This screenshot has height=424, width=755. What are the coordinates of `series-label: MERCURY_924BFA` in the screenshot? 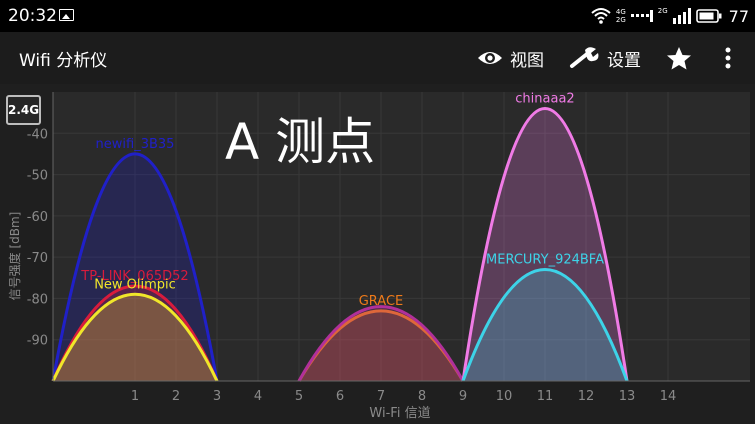 It's located at (545, 260).